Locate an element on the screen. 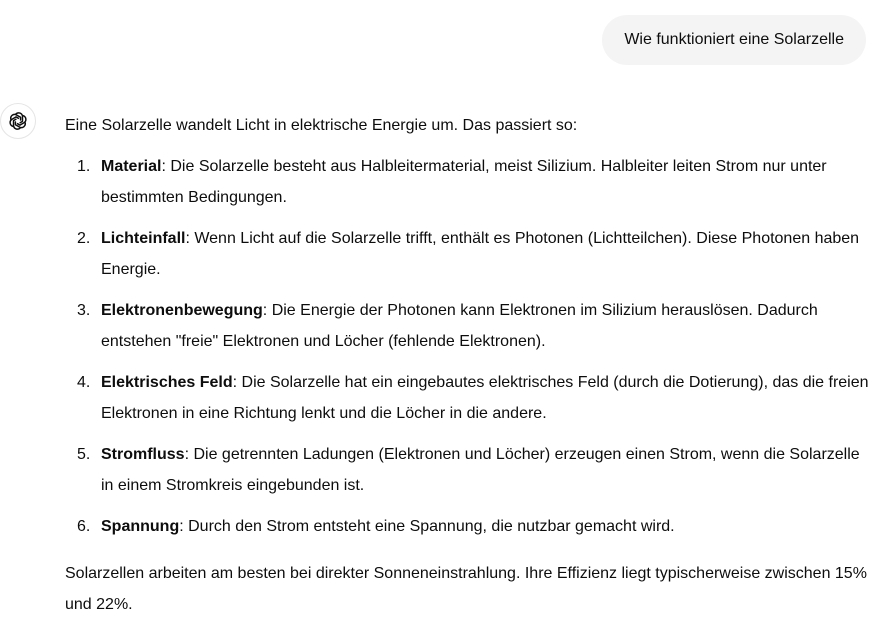  list-item-number: 6. is located at coordinates (84, 526).